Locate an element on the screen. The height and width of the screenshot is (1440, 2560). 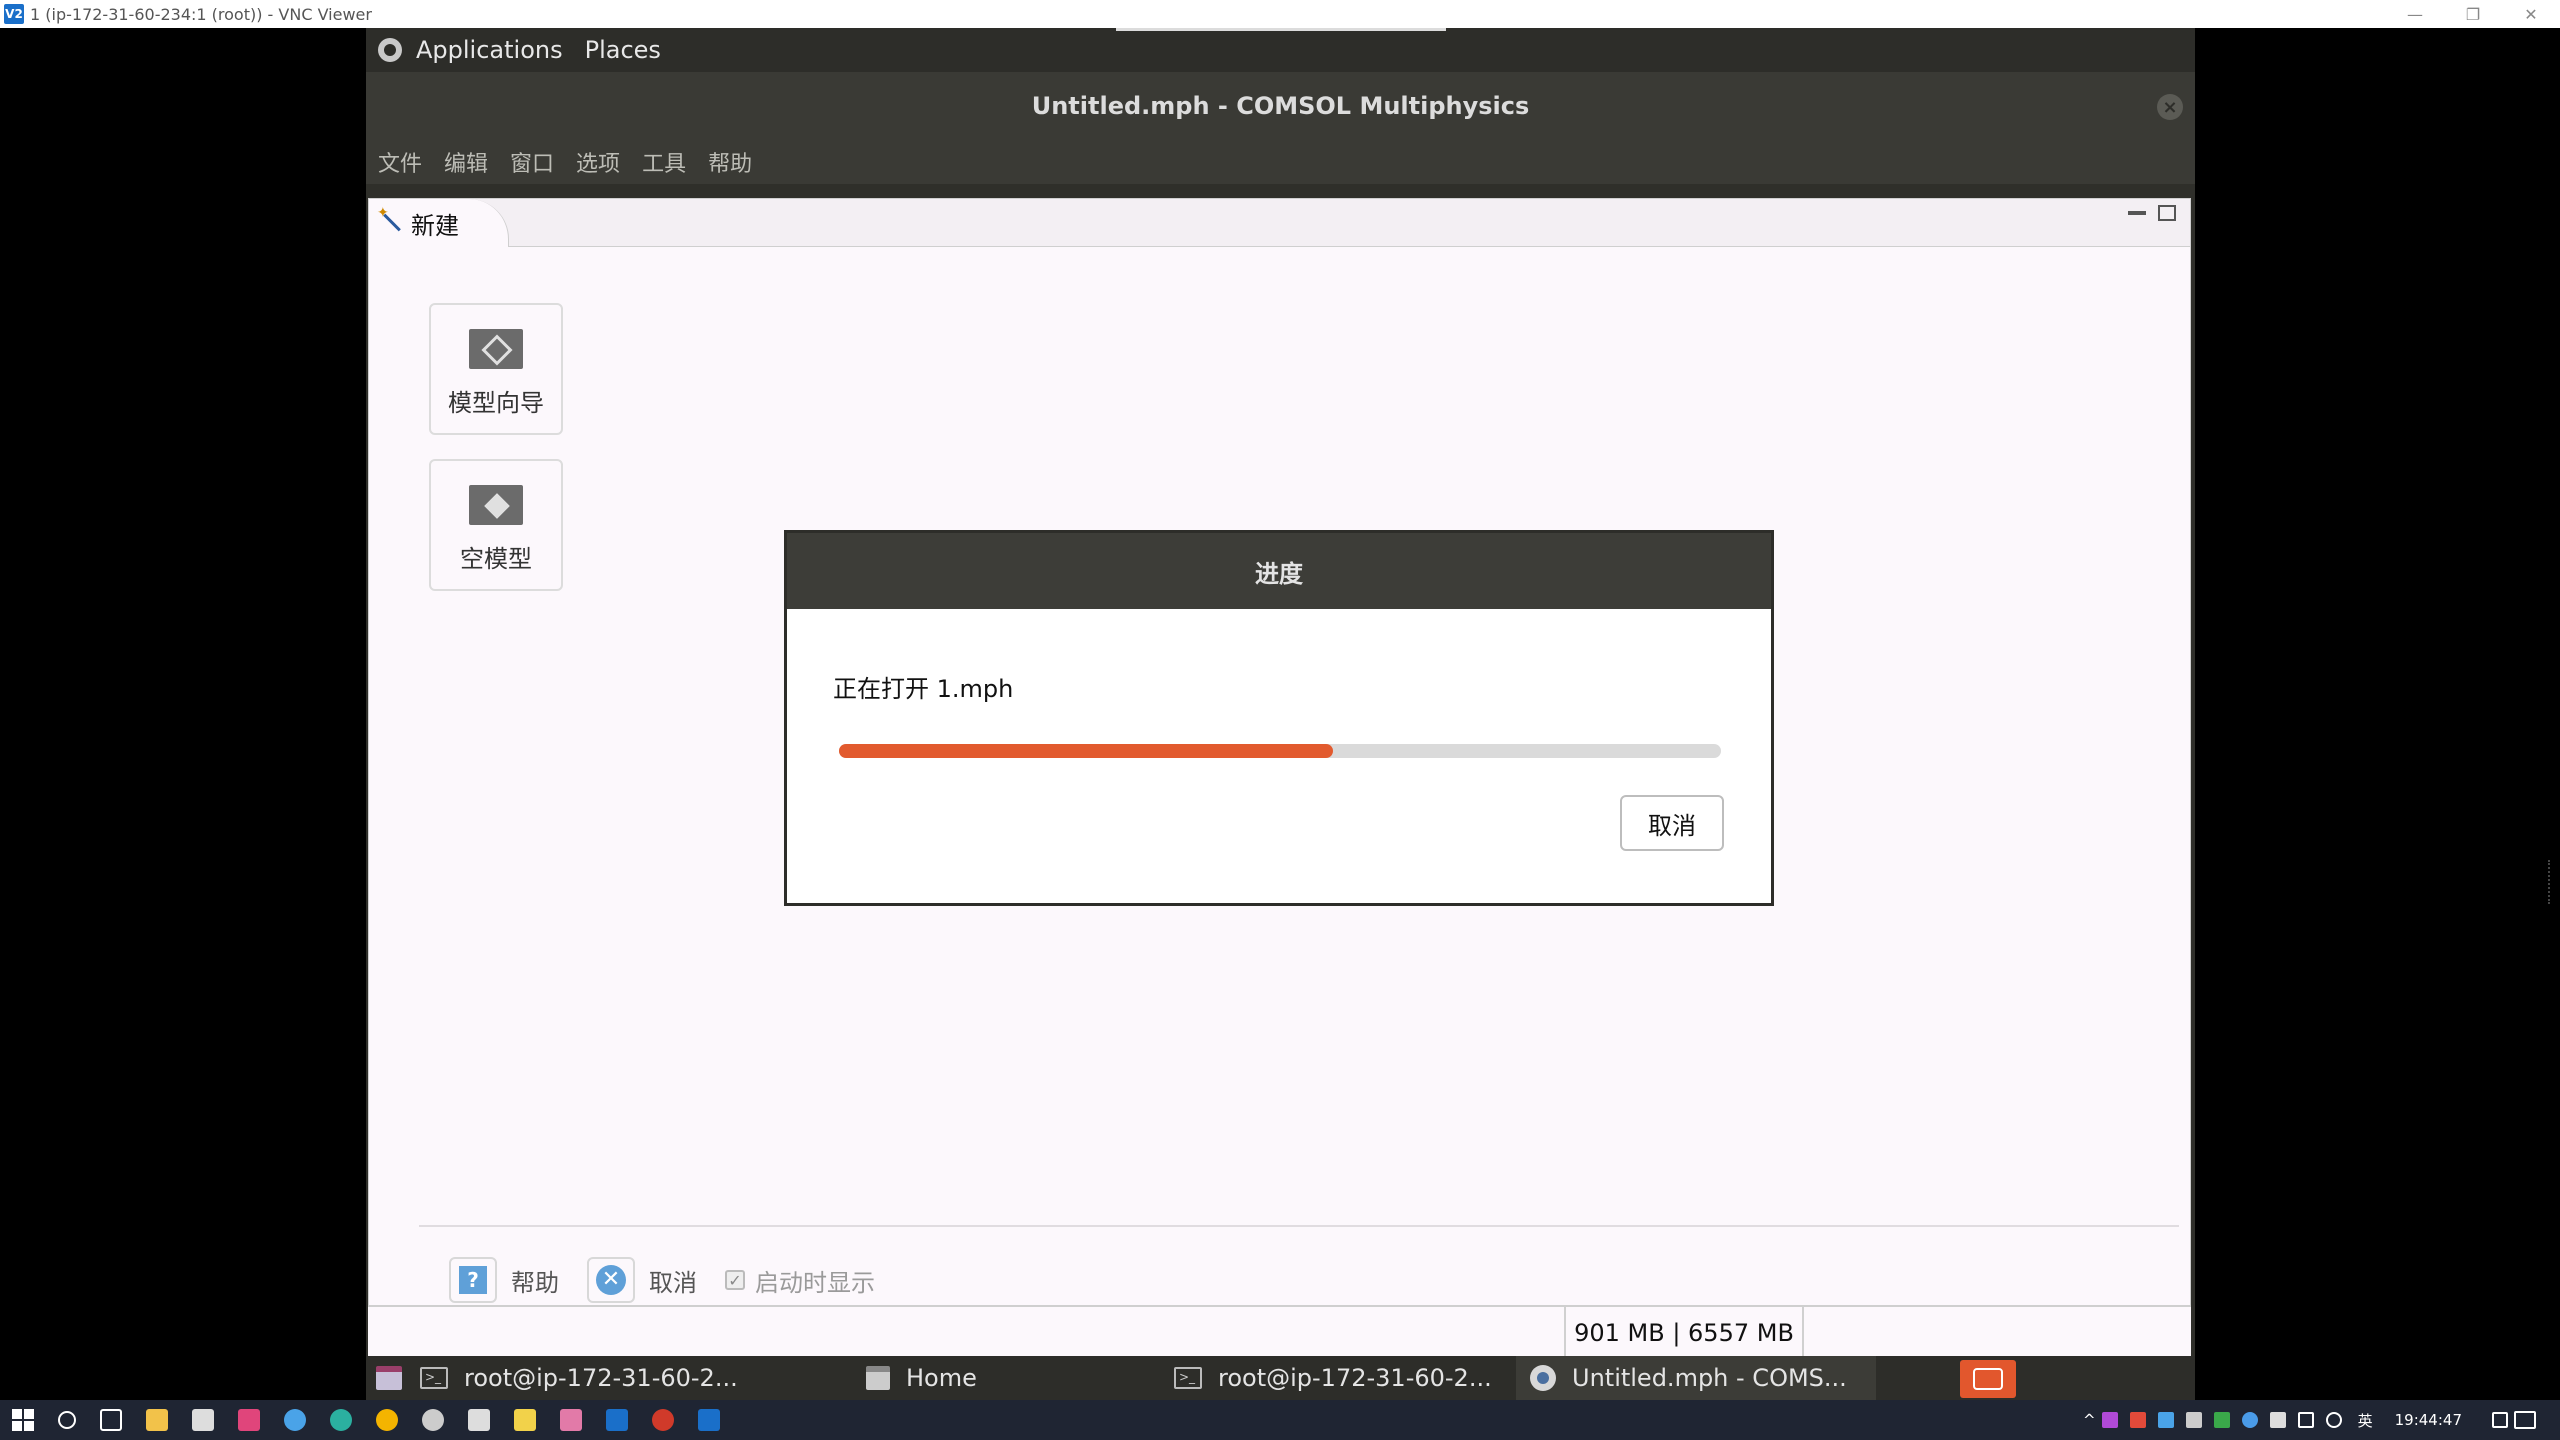
tray-expand-icon: ^ is located at coordinates (2089, 1420).